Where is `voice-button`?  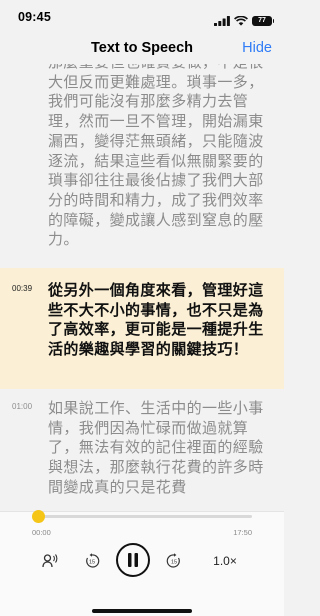 voice-button is located at coordinates (50, 561).